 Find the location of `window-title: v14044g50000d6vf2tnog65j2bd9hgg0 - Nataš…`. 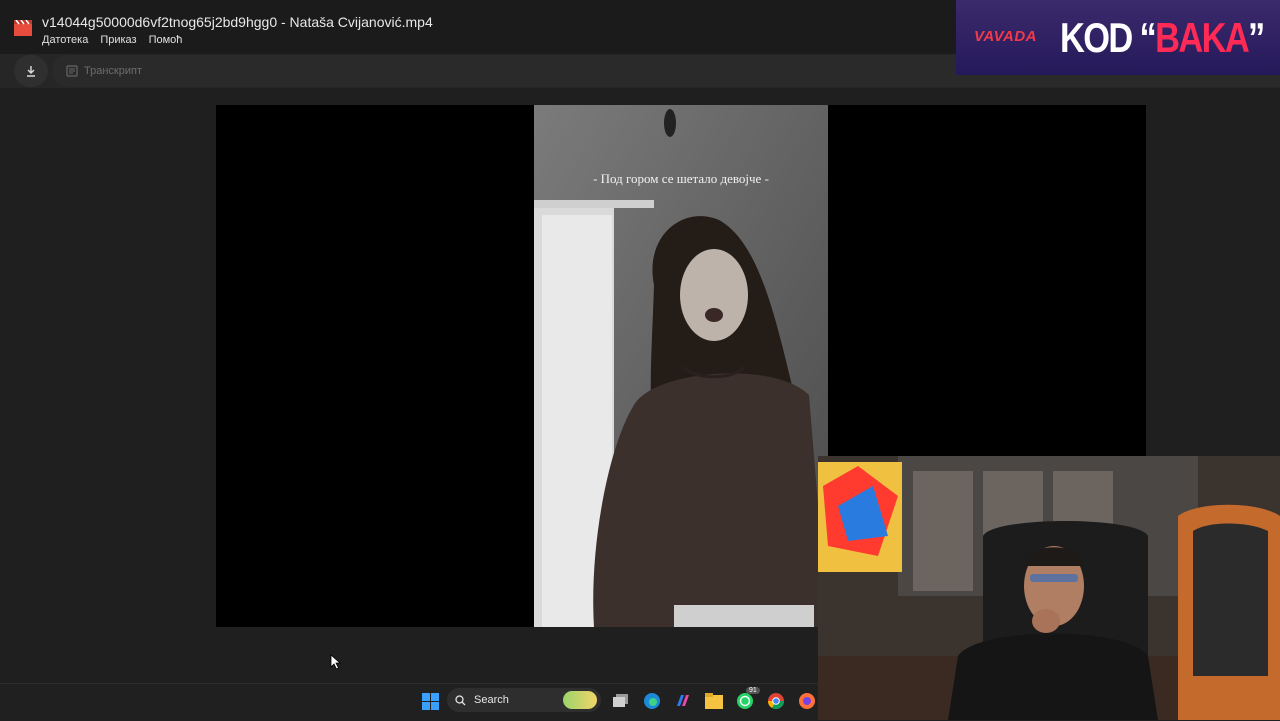

window-title: v14044g50000d6vf2tnog65j2bd9hgg0 - Nataš… is located at coordinates (237, 22).